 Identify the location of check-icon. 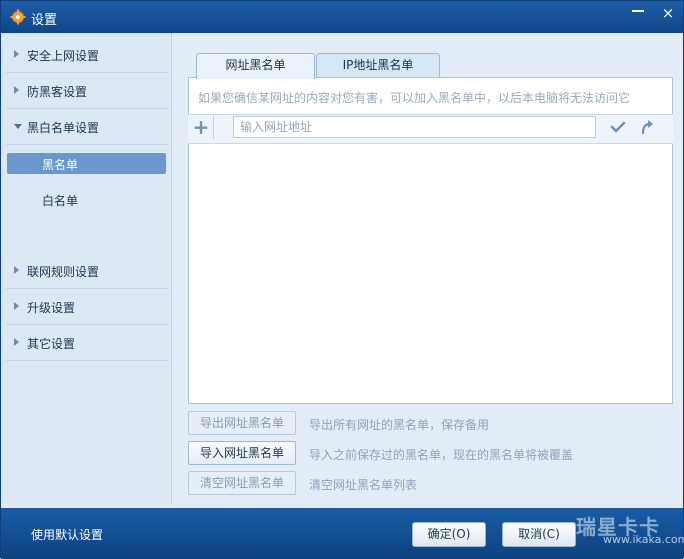
(618, 127).